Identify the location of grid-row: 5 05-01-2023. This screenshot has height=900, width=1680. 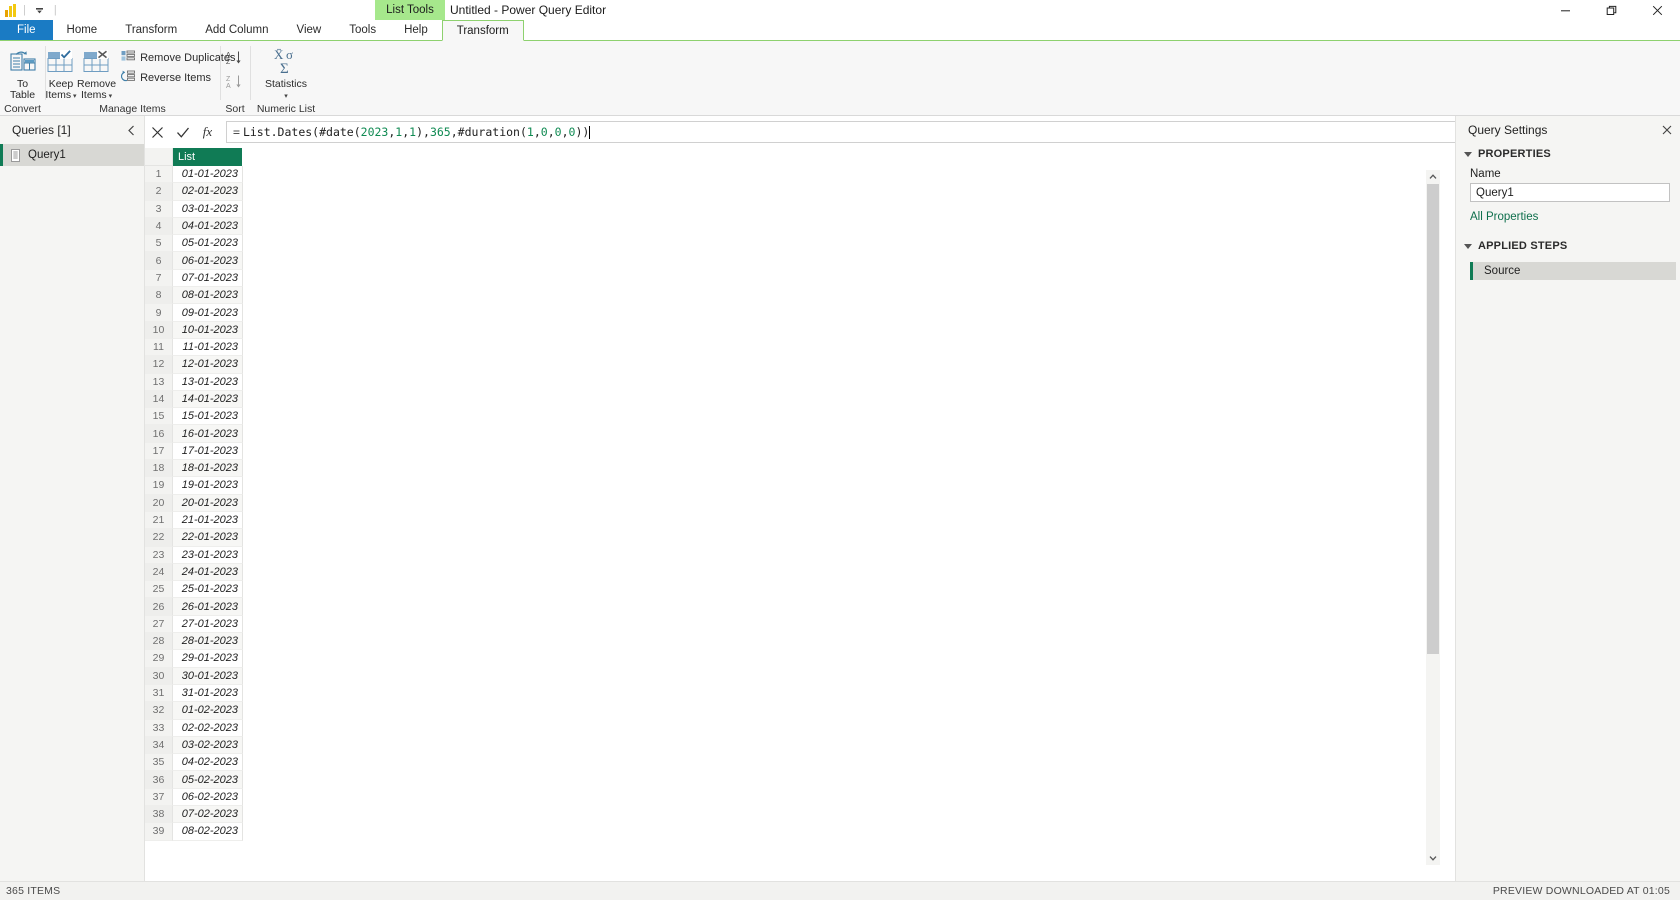
(757, 244).